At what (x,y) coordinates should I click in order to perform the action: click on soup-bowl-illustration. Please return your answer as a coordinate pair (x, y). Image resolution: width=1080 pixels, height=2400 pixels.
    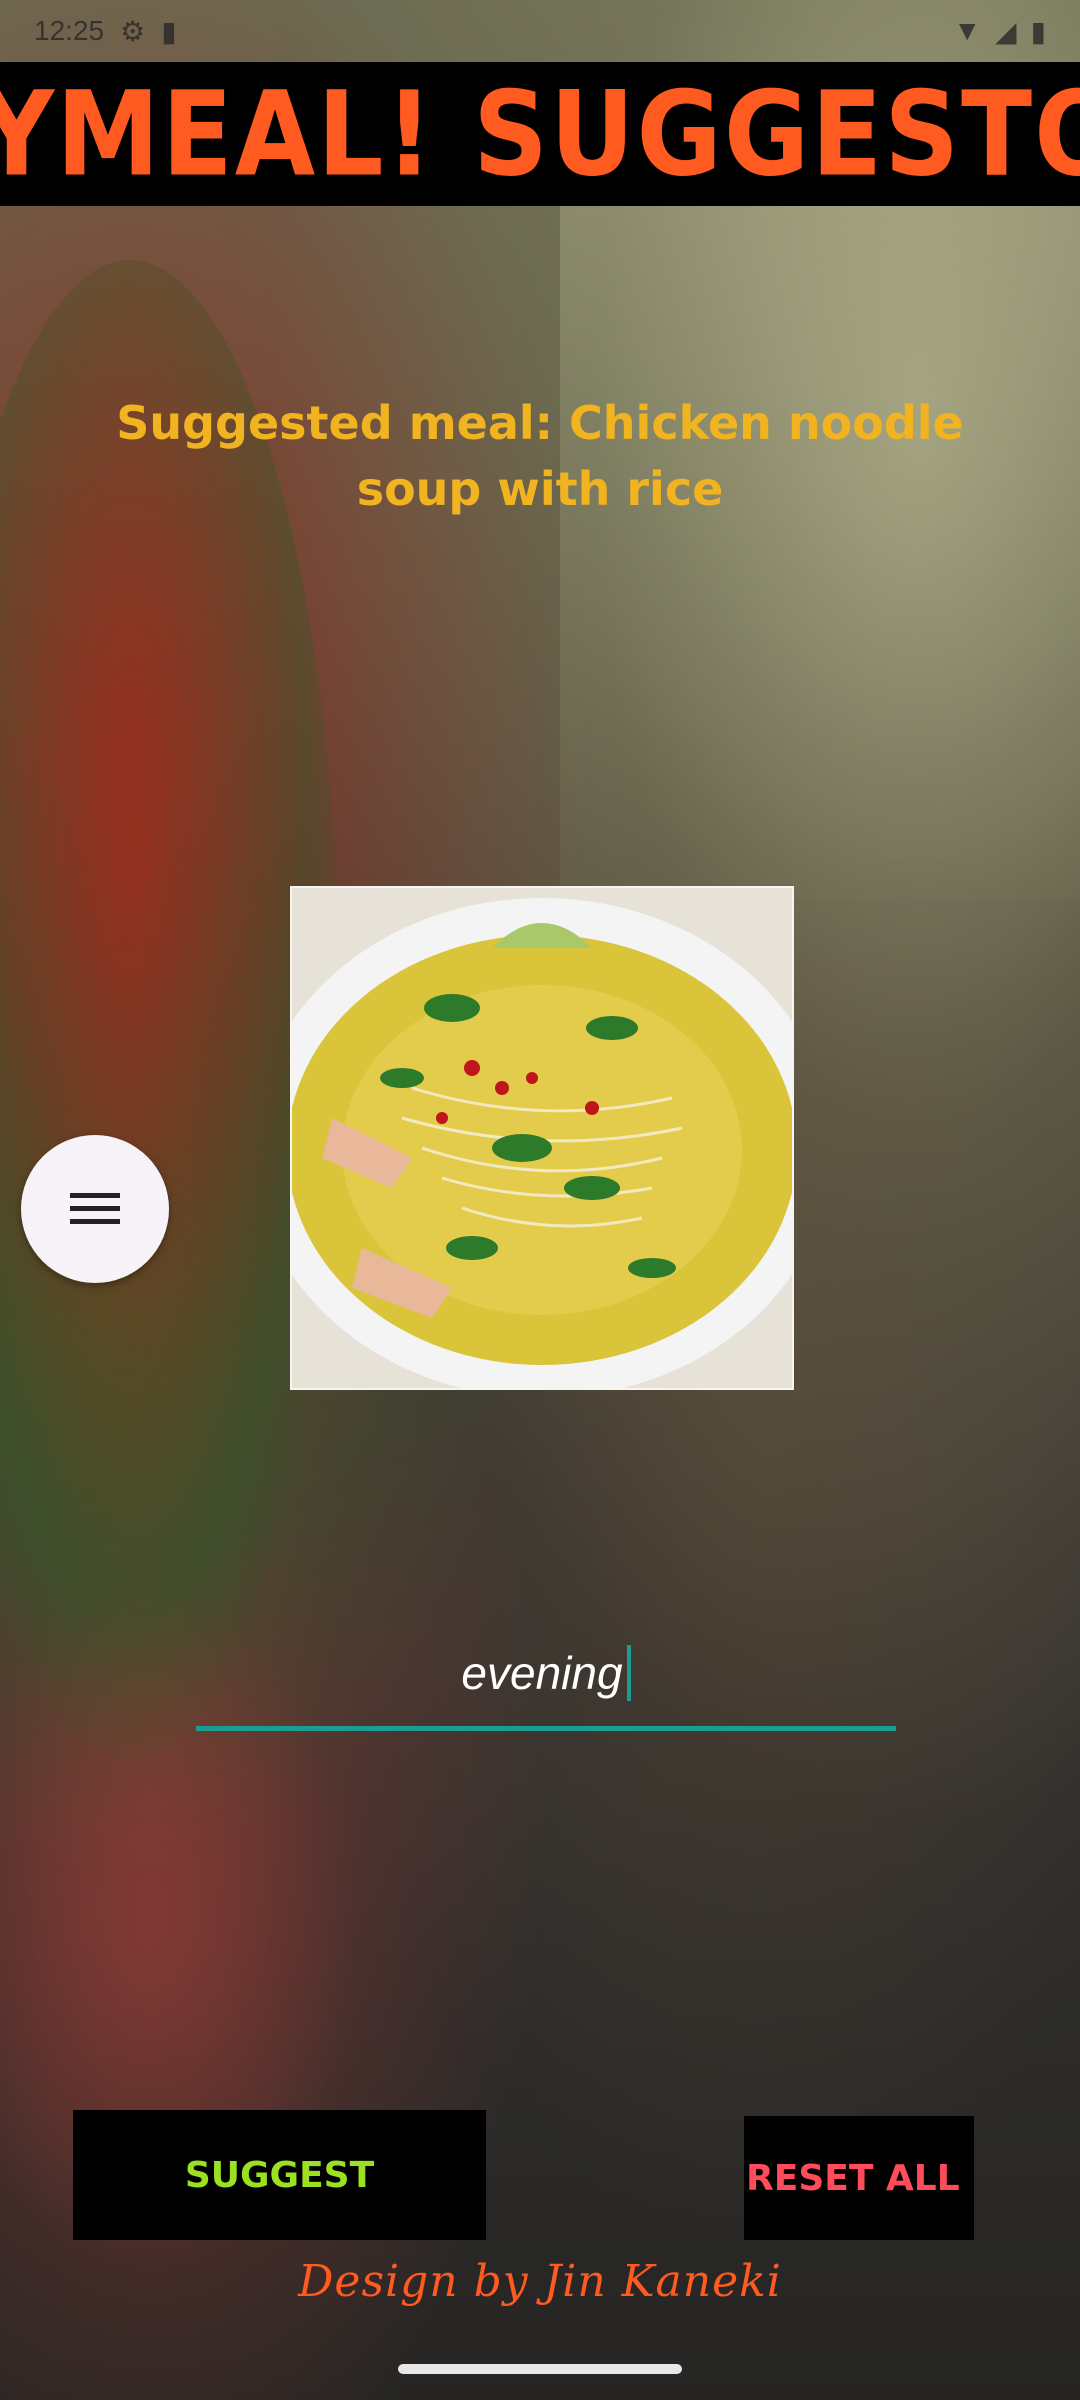
    Looking at the image, I should click on (542, 1138).